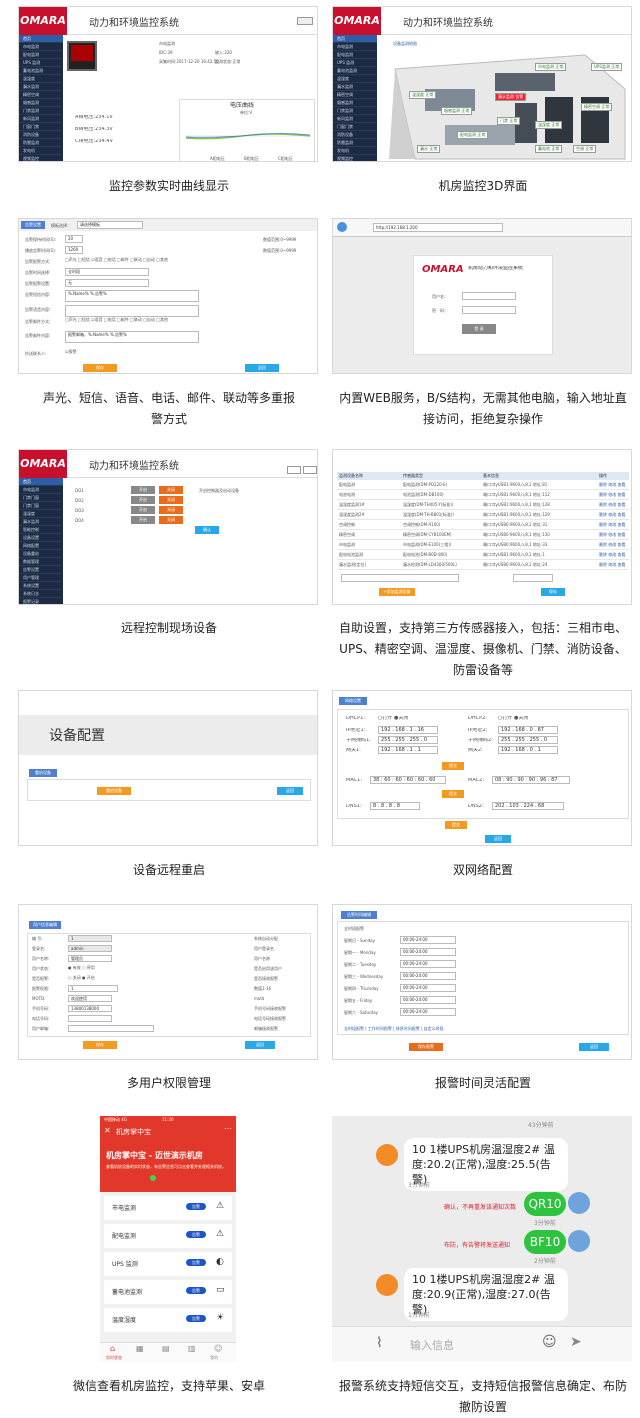 This screenshot has height=1418, width=640. What do you see at coordinates (207, 530) in the screenshot?
I see `confirm-button: 确认` at bounding box center [207, 530].